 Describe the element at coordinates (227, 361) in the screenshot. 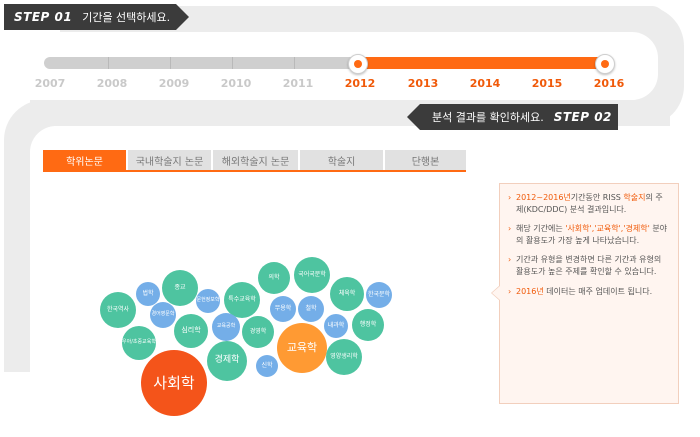

I see `bubble-economics: 경제학` at that location.